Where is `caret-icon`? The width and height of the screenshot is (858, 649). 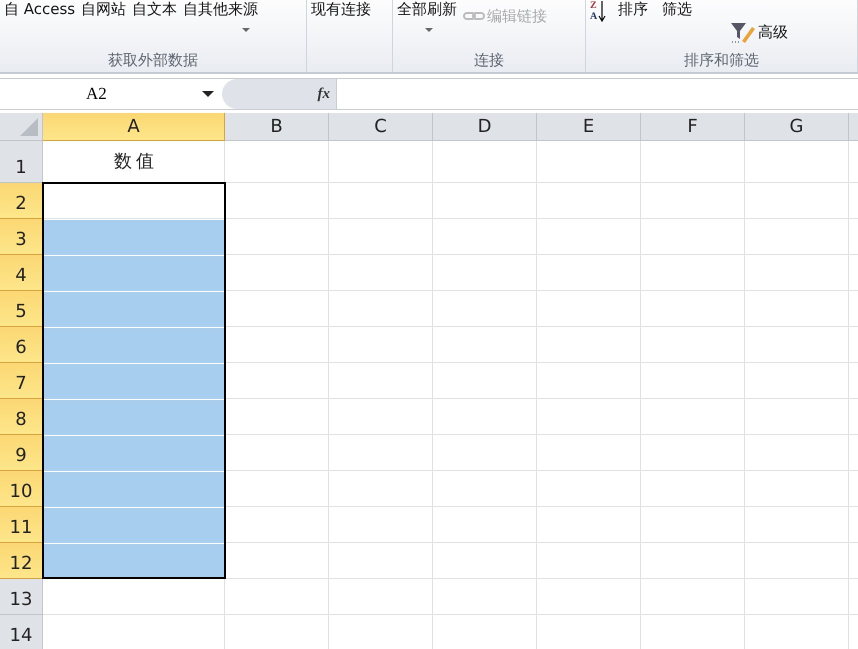
caret-icon is located at coordinates (208, 94).